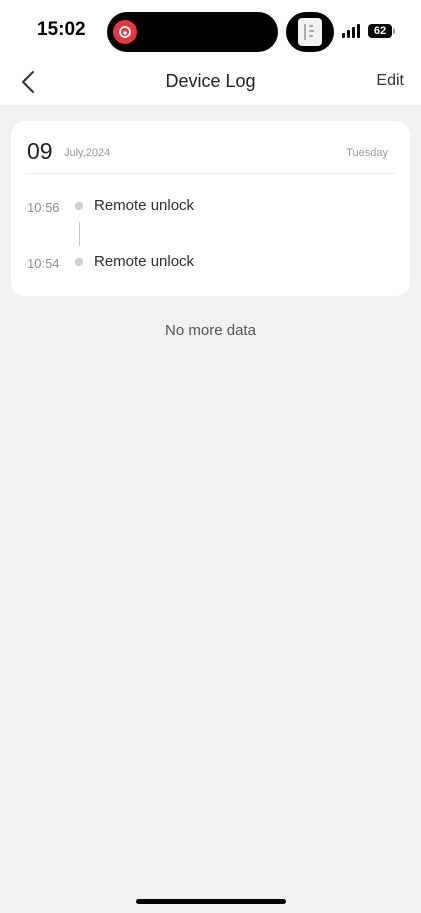  What do you see at coordinates (79, 234) in the screenshot?
I see `timeline-connector` at bounding box center [79, 234].